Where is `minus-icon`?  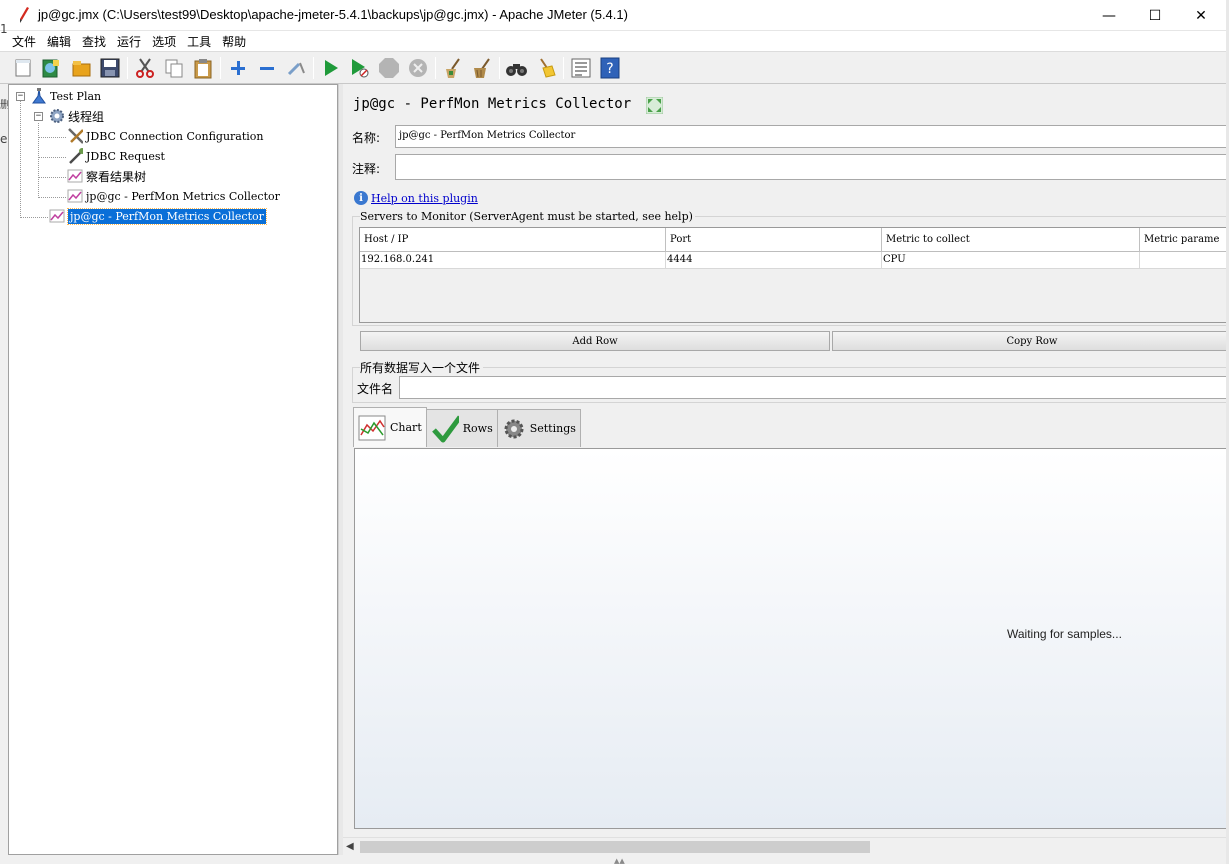
minus-icon is located at coordinates (267, 68).